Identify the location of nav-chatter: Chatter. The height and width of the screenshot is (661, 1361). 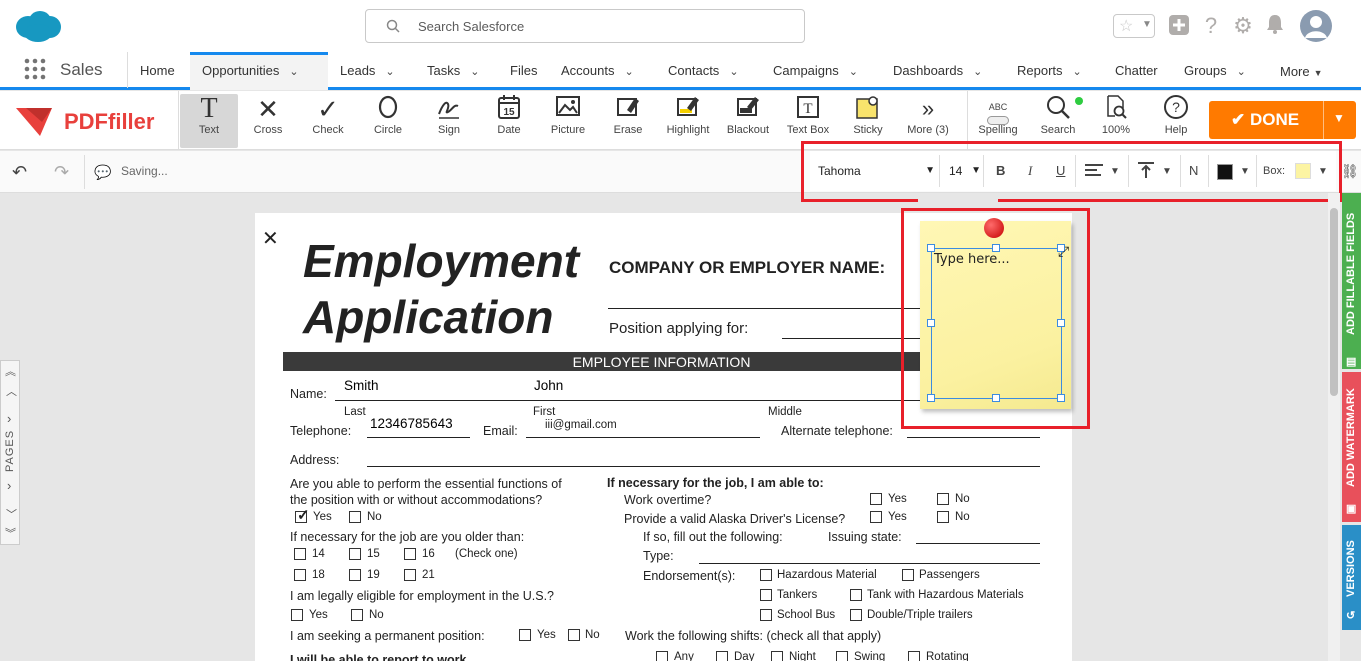
(1136, 70).